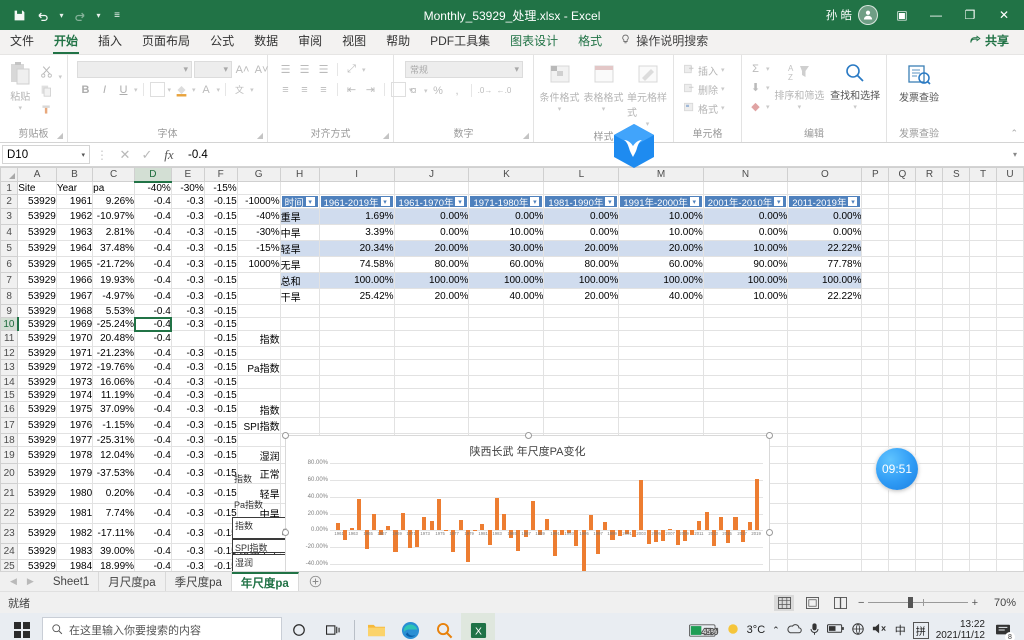  What do you see at coordinates (1010, 395) in the screenshot?
I see `cell-U15` at bounding box center [1010, 395].